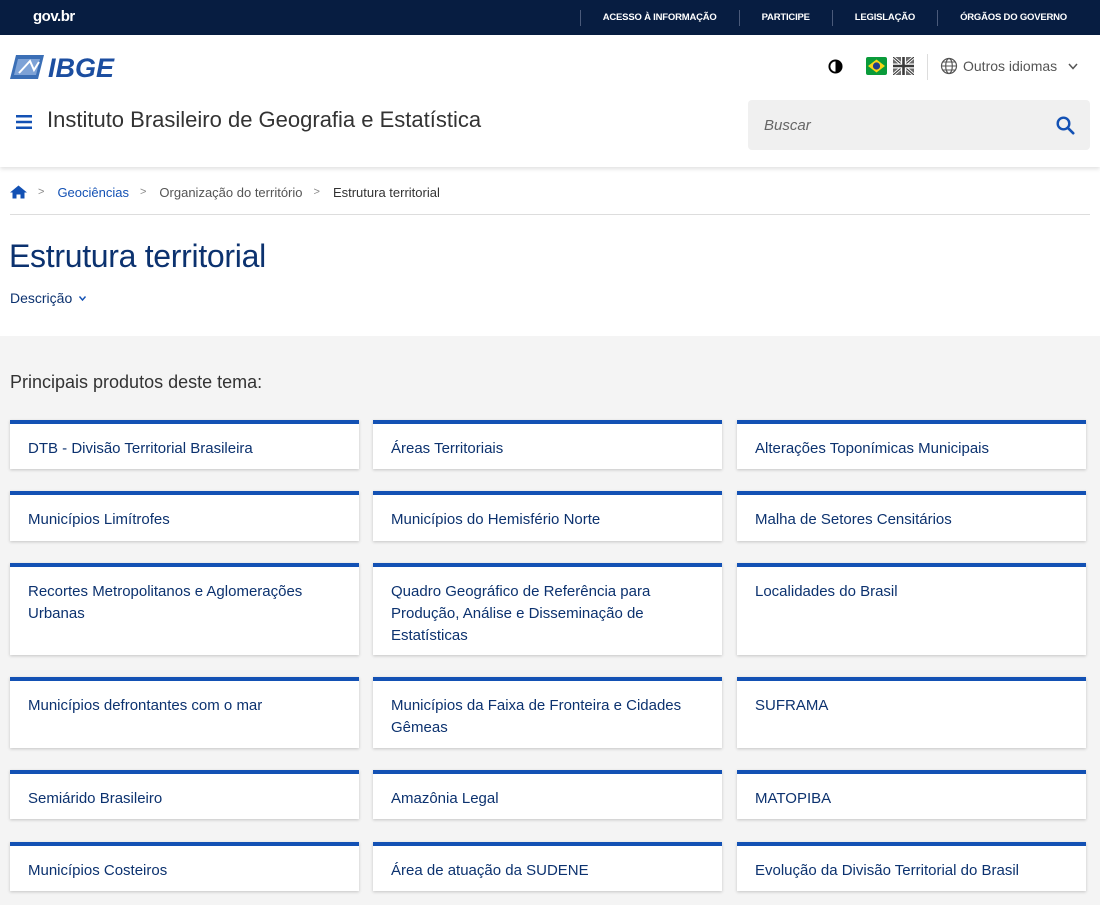 This screenshot has height=905, width=1100. Describe the element at coordinates (911, 444) in the screenshot. I see `product-card: Alterações Toponímicas Municipais` at that location.